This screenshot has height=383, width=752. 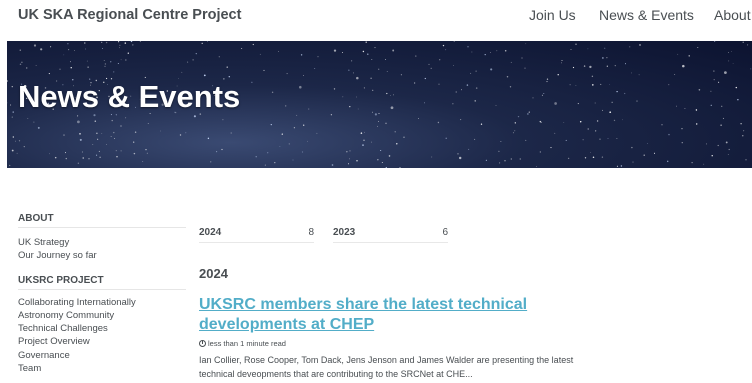 What do you see at coordinates (732, 15) in the screenshot?
I see `nav-about: About` at bounding box center [732, 15].